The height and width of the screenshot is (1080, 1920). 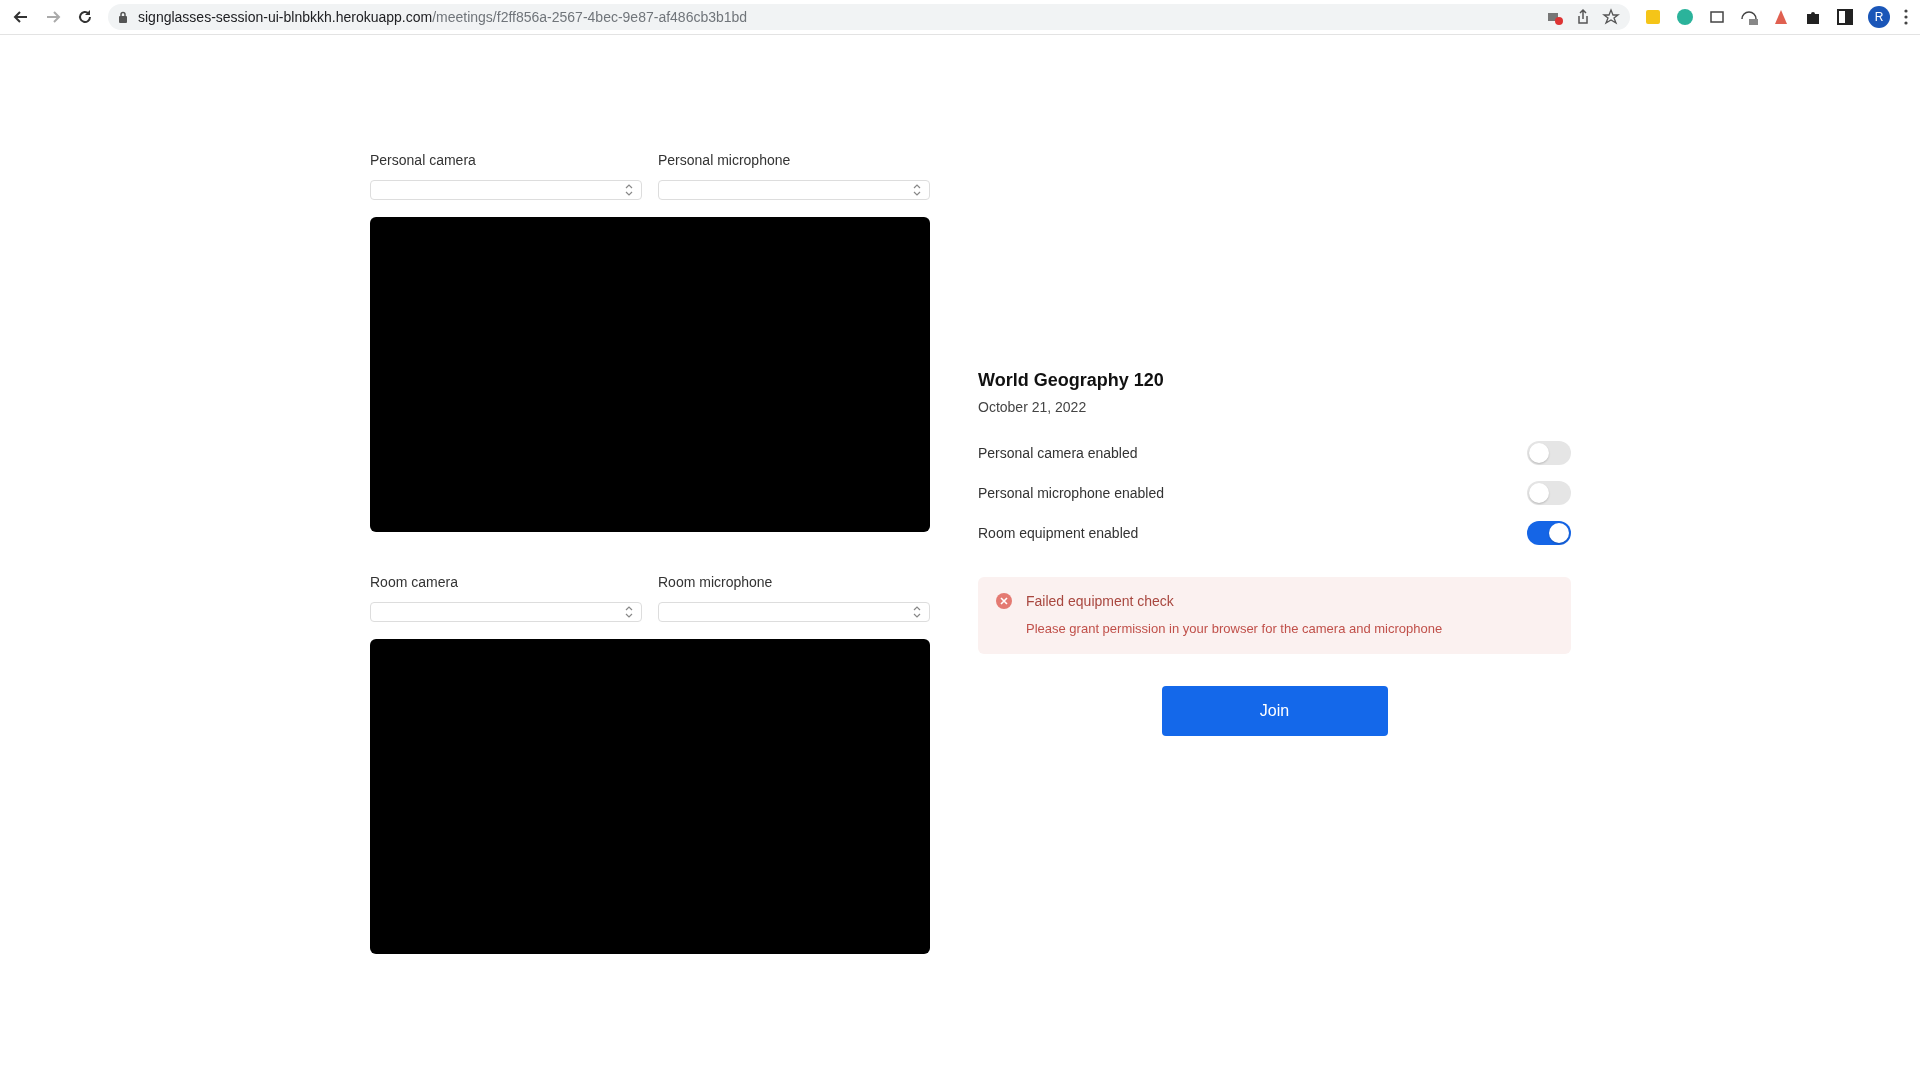 I want to click on alert-message: Please grant permission in your browser for the camera and microphone, so click(x=1235, y=628).